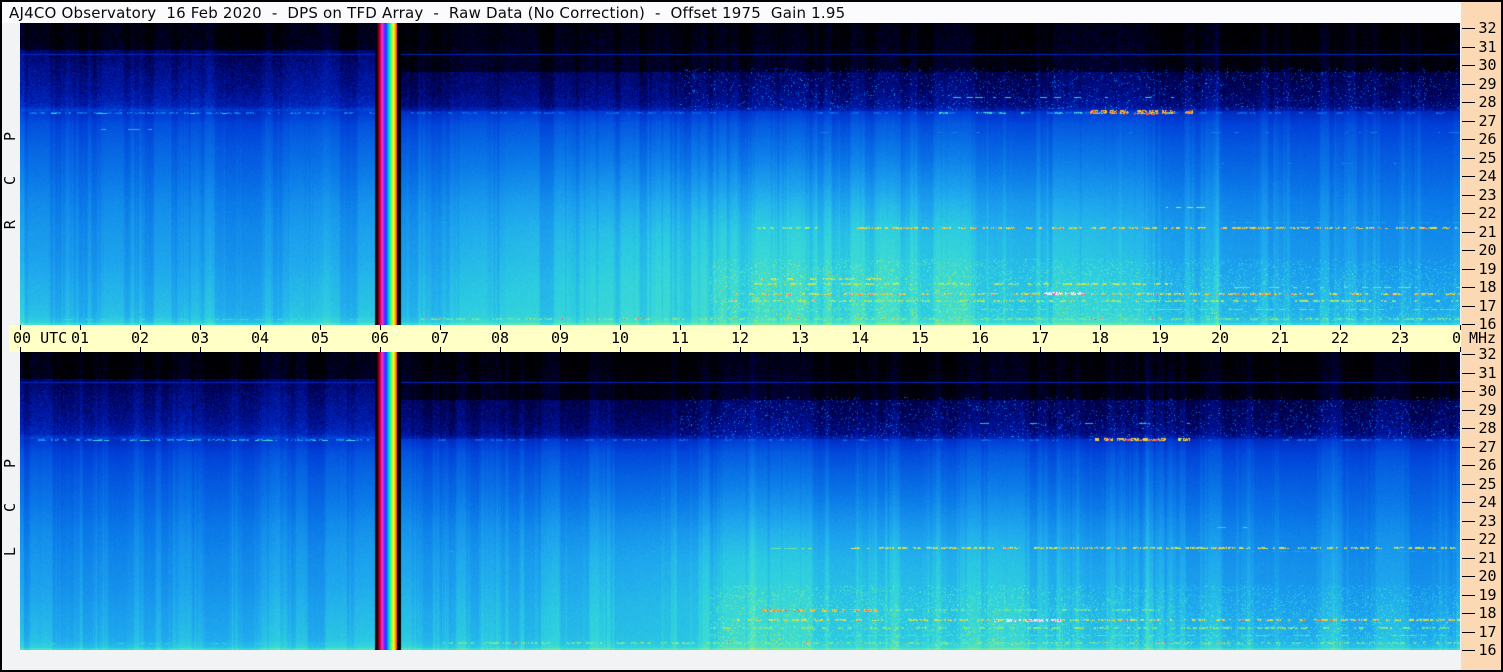 The image size is (1503, 672). I want to click on time-tick-label: 08, so click(500, 338).